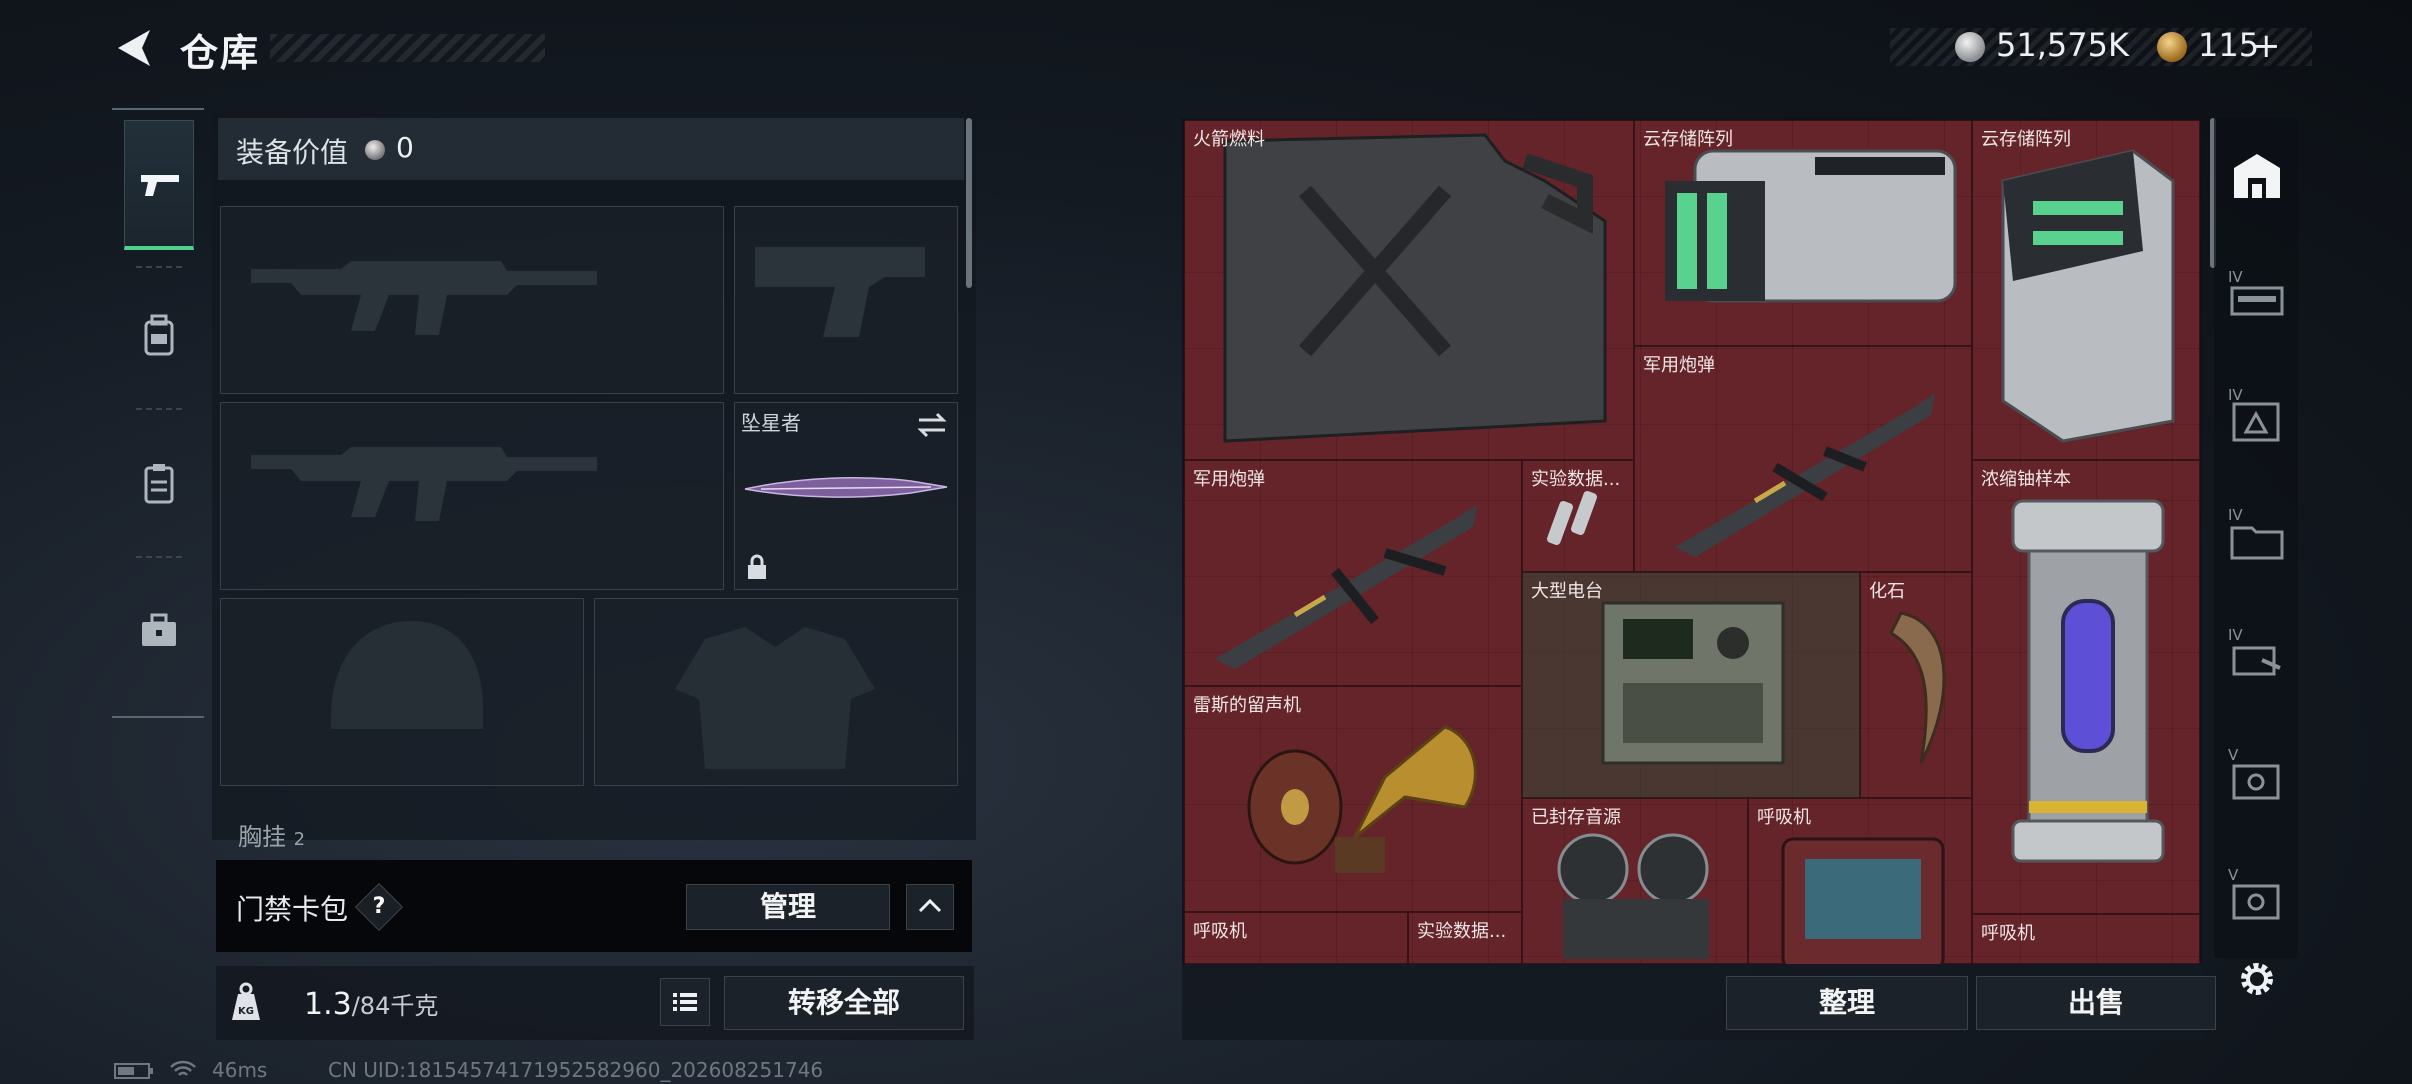  I want to click on lock-icon, so click(757, 566).